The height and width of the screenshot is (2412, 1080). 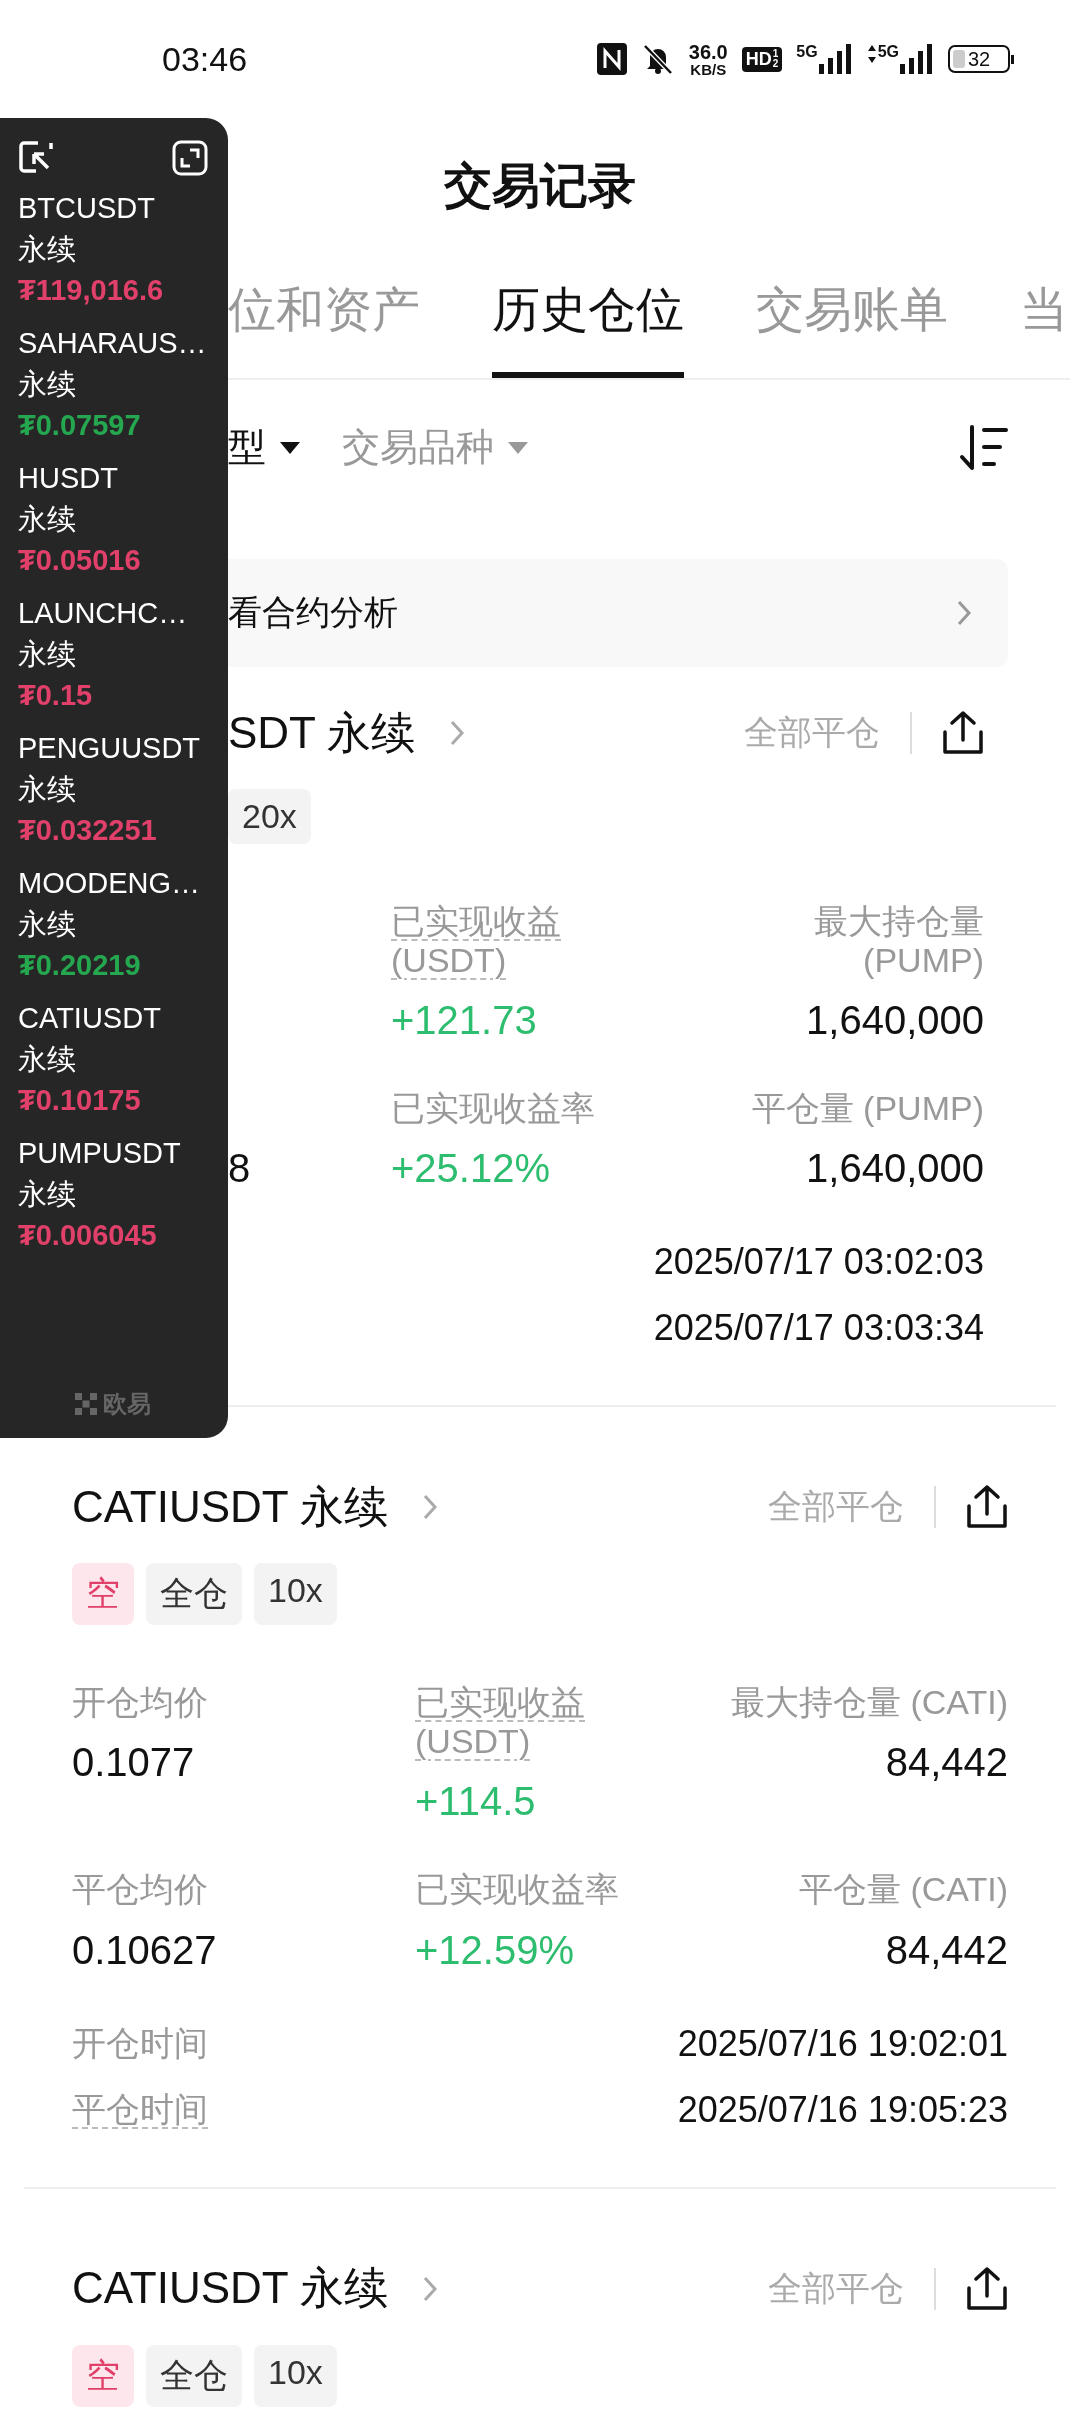 What do you see at coordinates (113, 478) in the screenshot?
I see `ticker-symbol: HUSDT` at bounding box center [113, 478].